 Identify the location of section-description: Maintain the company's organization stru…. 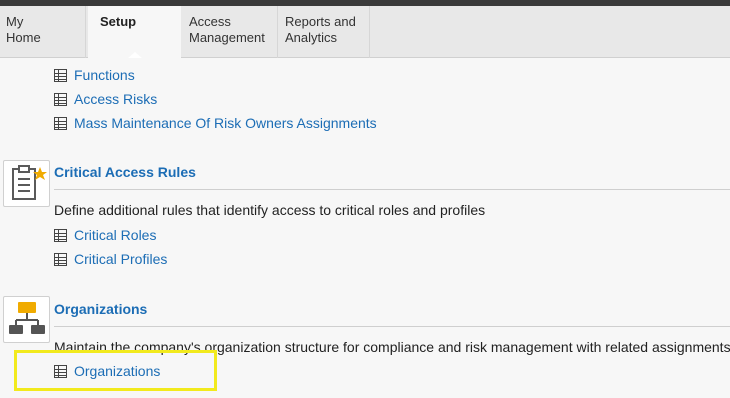
(392, 347).